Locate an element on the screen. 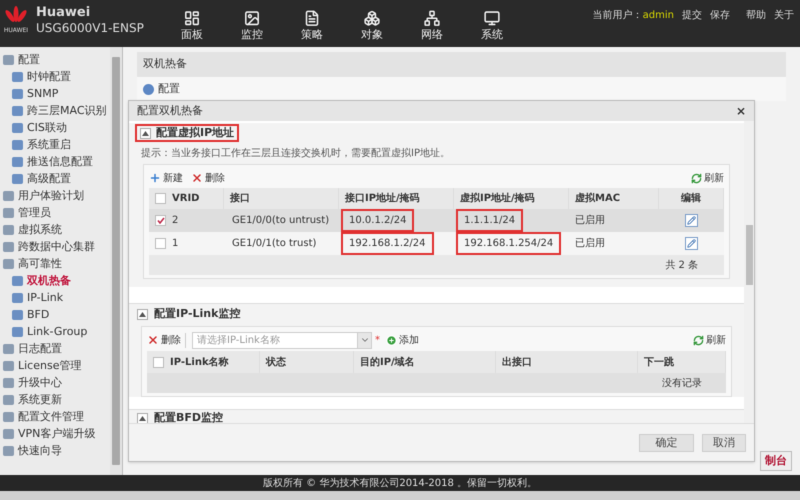 The width and height of the screenshot is (800, 500). sidebar-item: 升级中心 is located at coordinates (40, 382).